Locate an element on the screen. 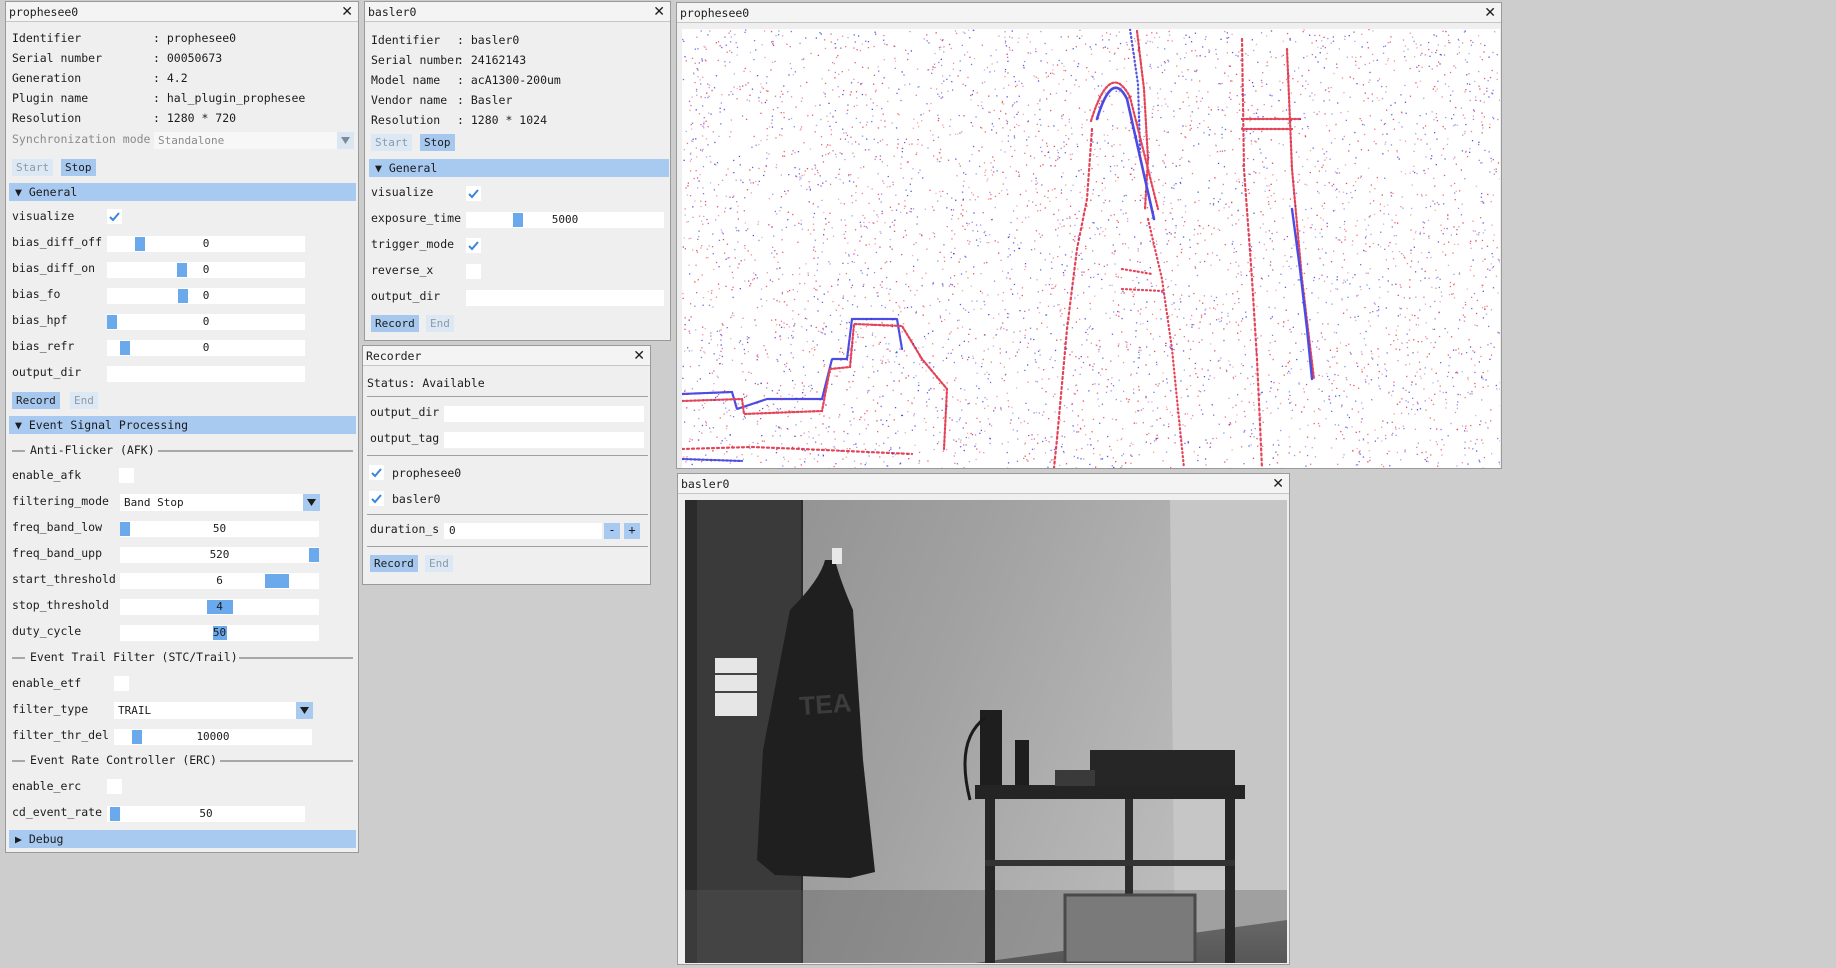  afk-slider-label: stop_threshold is located at coordinates (60, 605).